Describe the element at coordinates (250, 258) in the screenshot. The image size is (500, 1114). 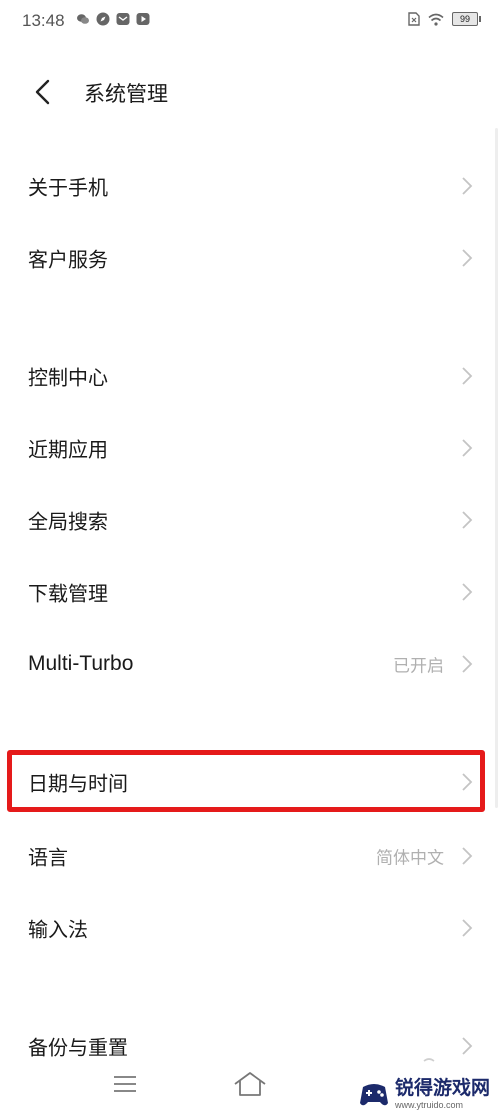
I see `setting-customer-service: 客户服务` at that location.